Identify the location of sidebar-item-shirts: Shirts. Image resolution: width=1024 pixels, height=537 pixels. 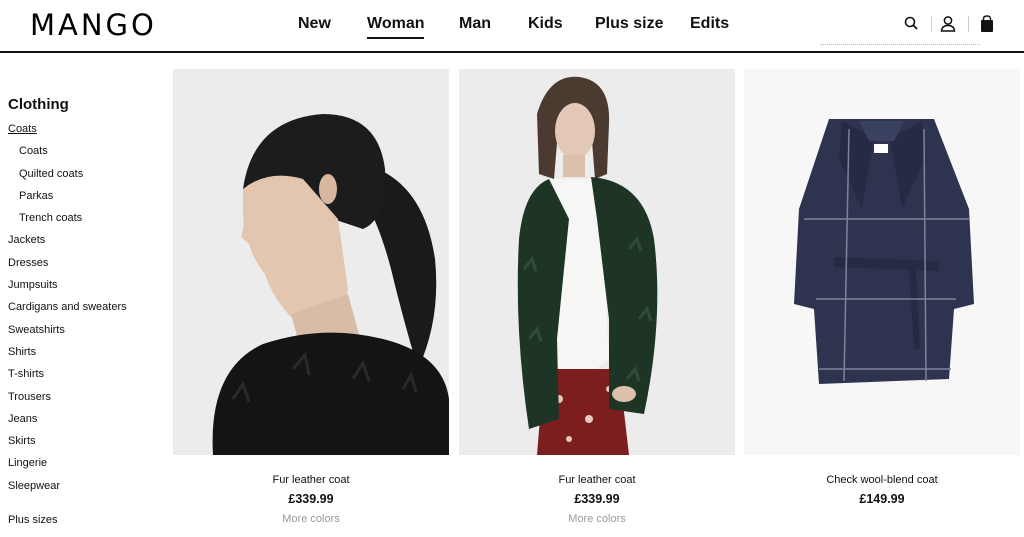
(88, 355).